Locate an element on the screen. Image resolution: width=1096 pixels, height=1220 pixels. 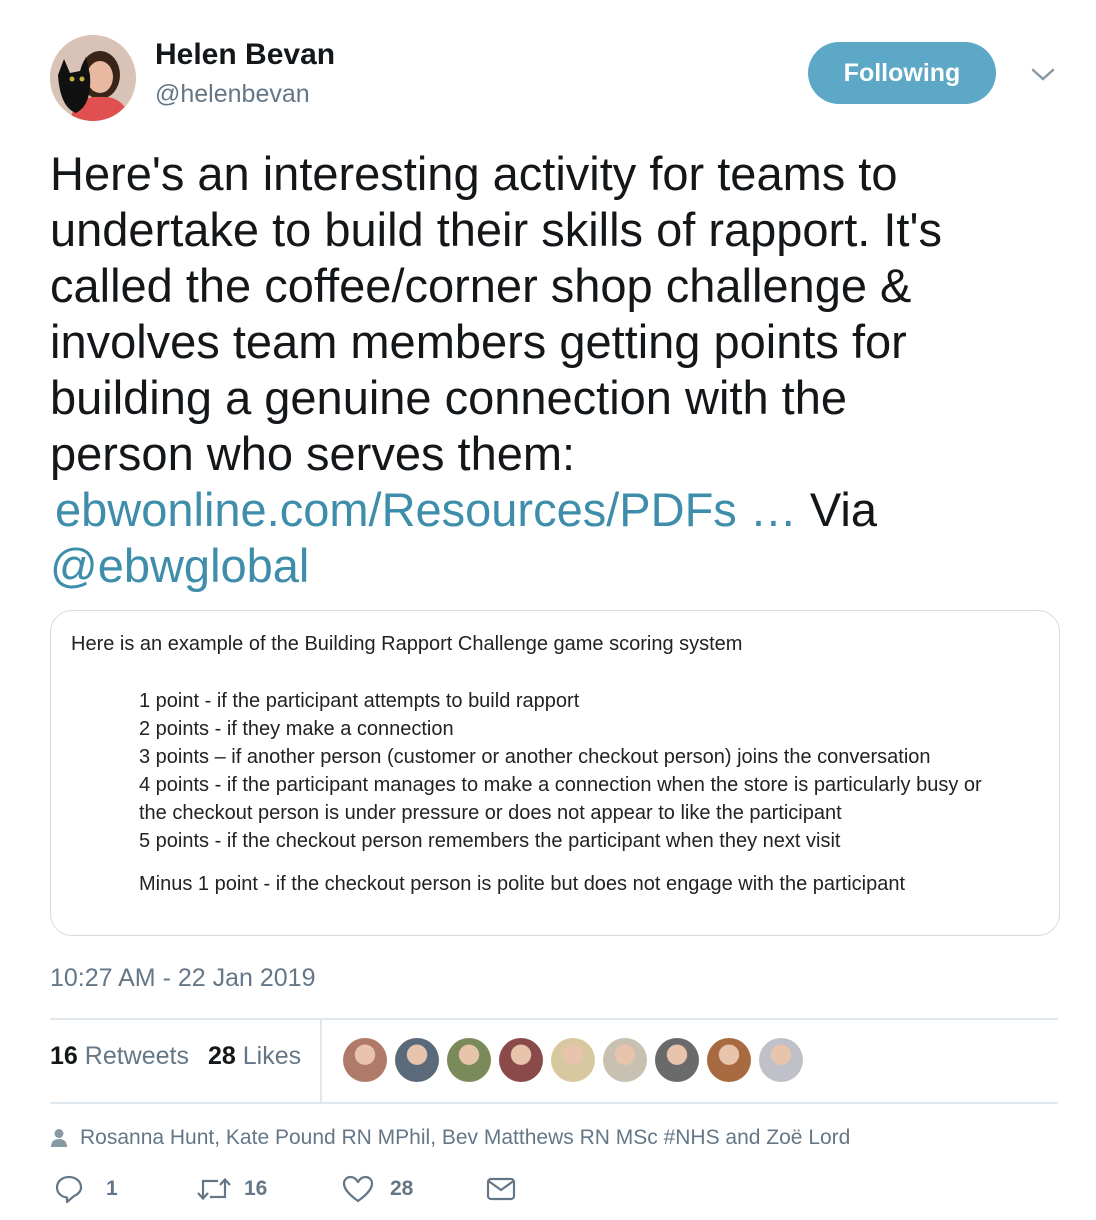
reply-count: 1 is located at coordinates (112, 1188).